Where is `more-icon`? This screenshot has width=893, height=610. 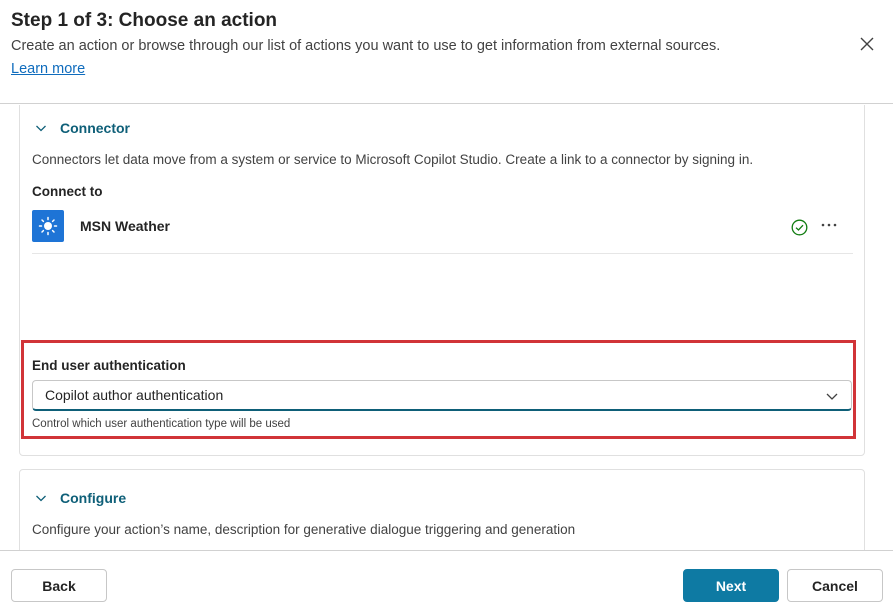
more-icon is located at coordinates (829, 225).